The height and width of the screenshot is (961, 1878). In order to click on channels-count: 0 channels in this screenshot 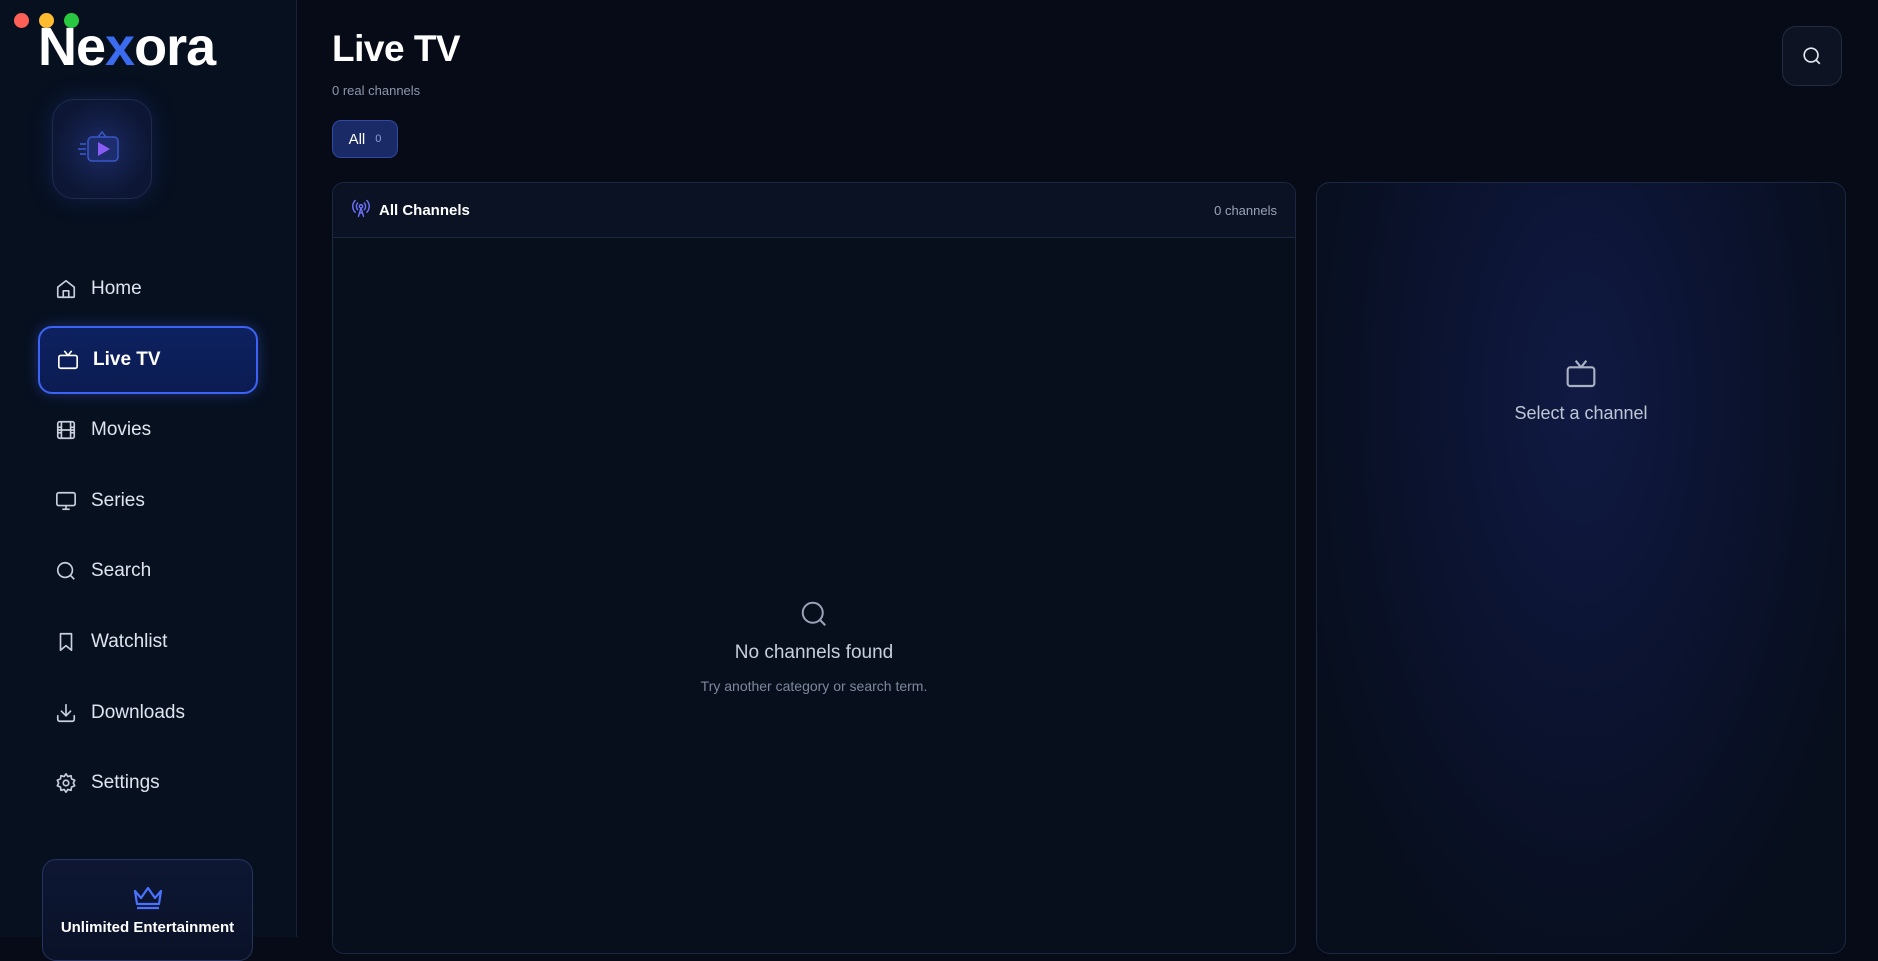, I will do `click(1245, 210)`.